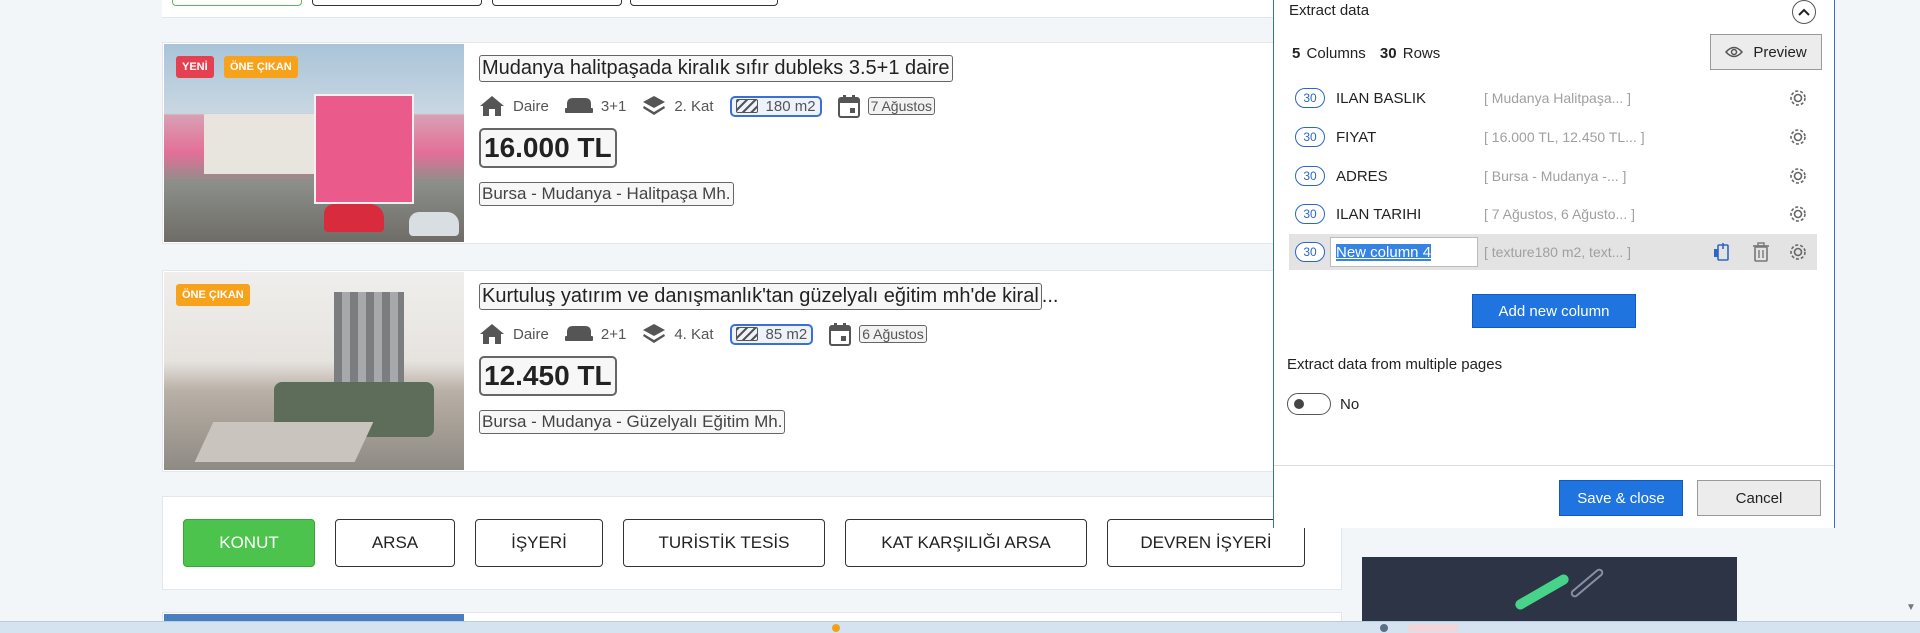 The image size is (1920, 633). I want to click on multiple-pages-label: Extract data from multiple pages, so click(1395, 364).